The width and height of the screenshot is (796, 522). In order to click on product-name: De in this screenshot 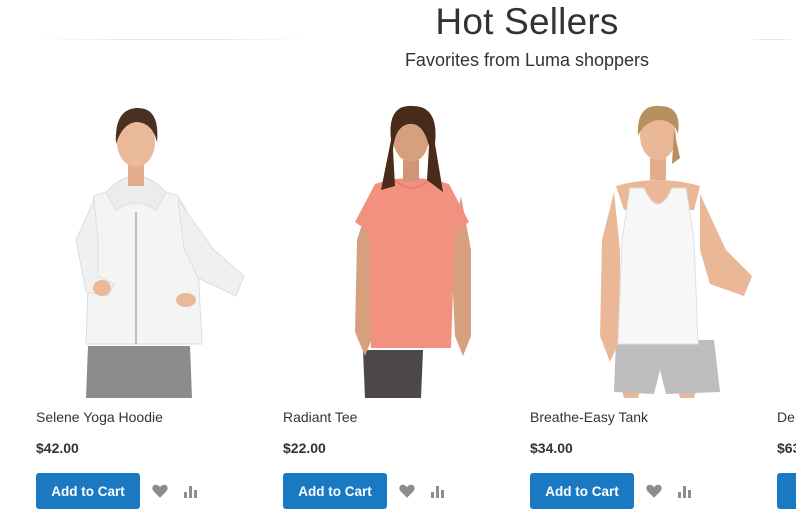, I will do `click(786, 417)`.